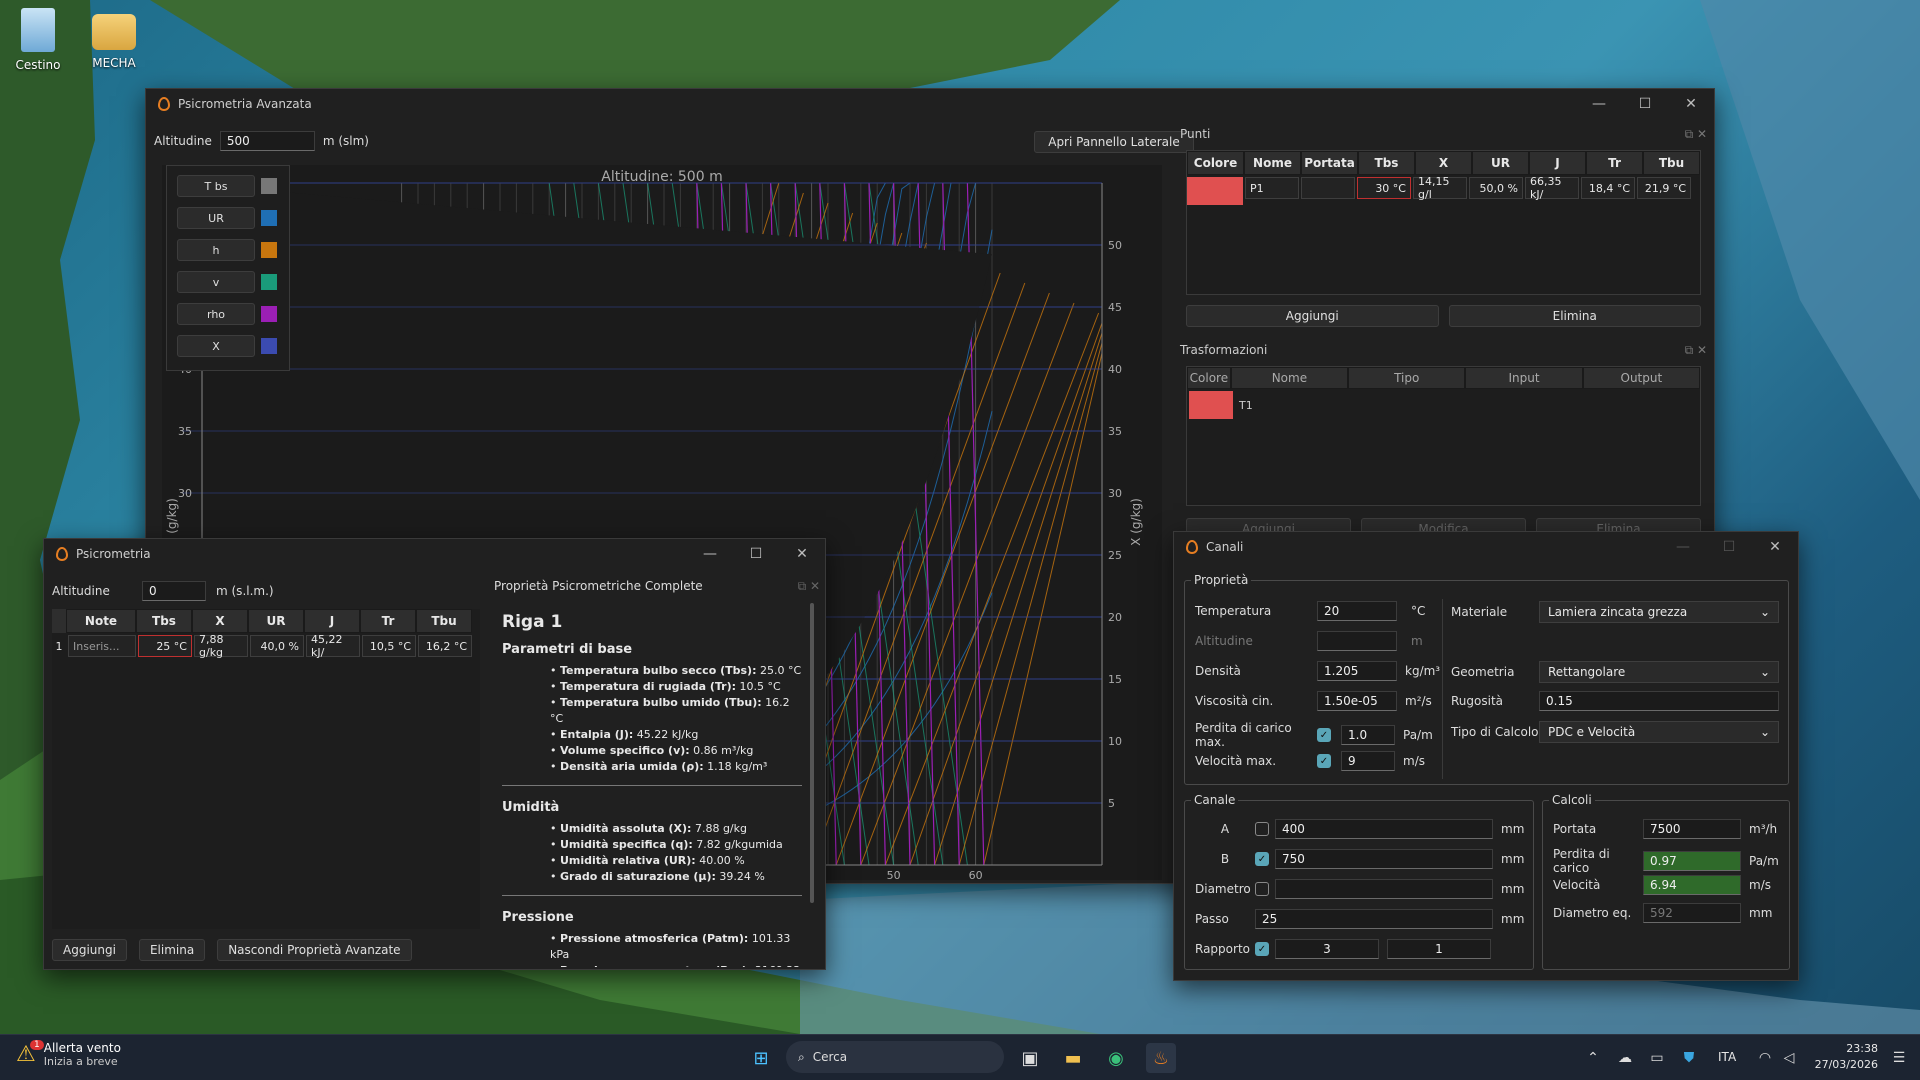  I want to click on table-row: T1, so click(1443, 405).